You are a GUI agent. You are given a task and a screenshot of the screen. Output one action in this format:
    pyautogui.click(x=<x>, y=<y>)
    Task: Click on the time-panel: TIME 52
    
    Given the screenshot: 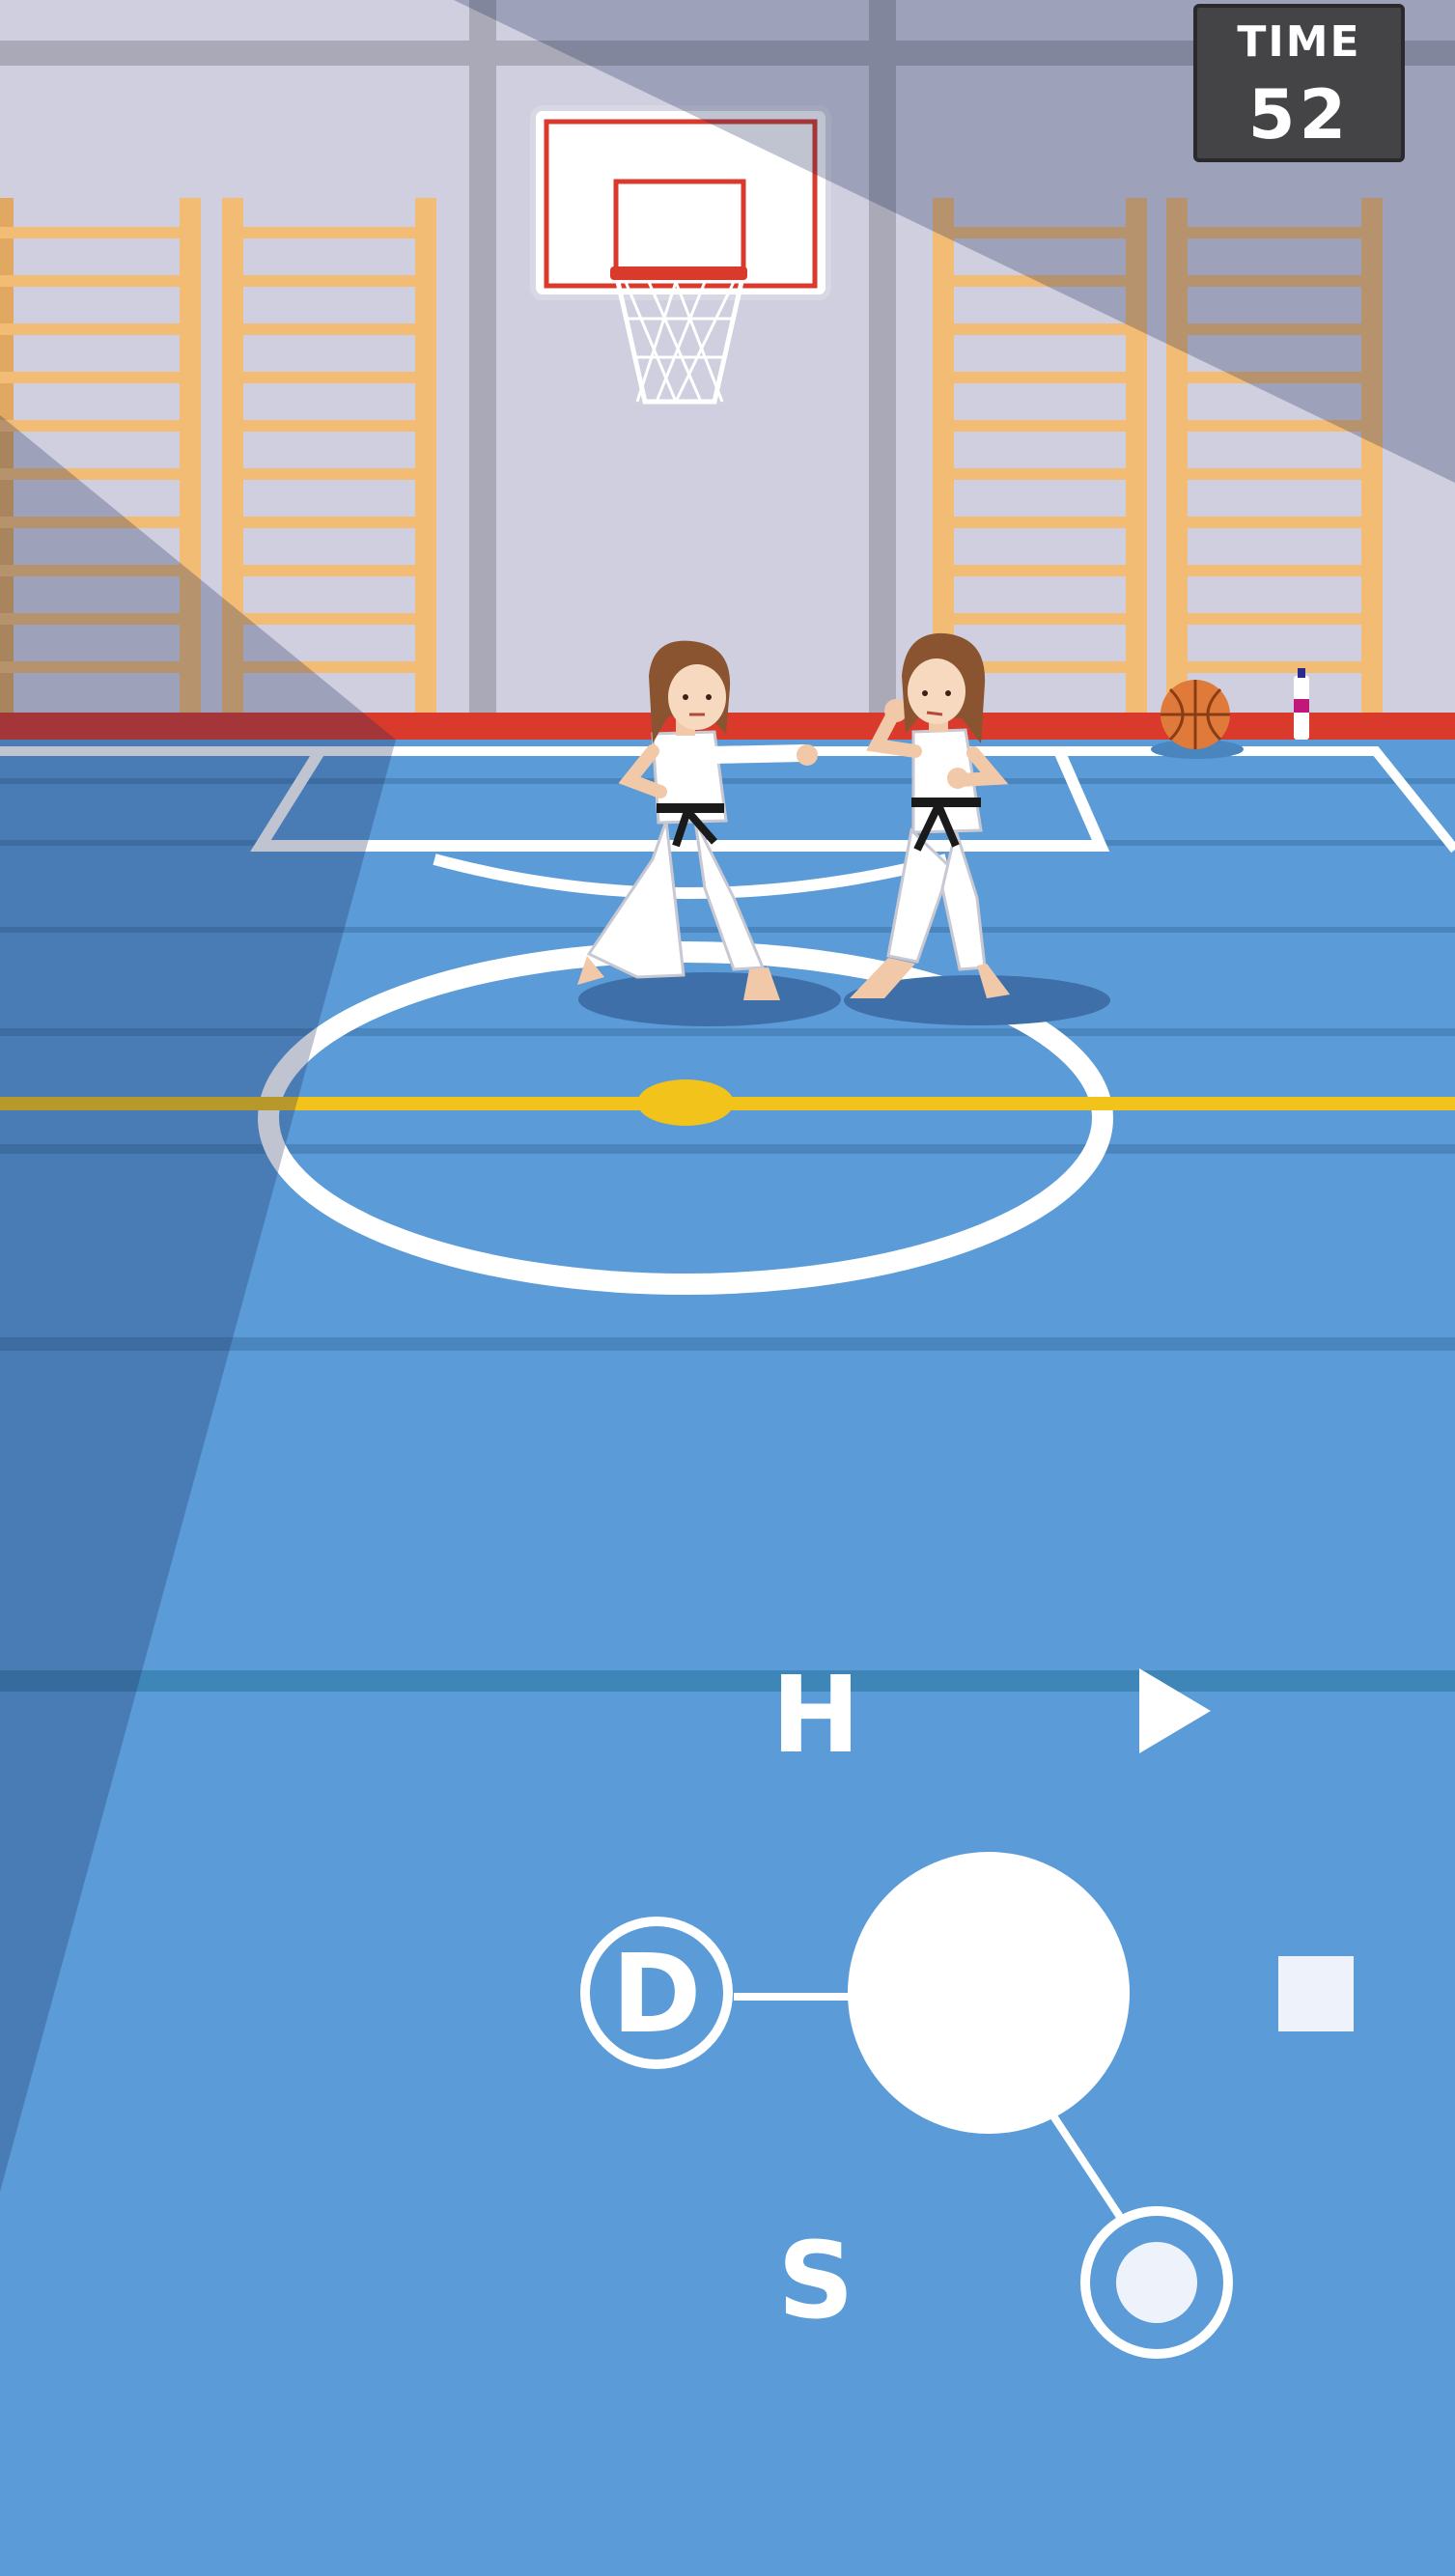 What is the action you would take?
    pyautogui.click(x=1299, y=83)
    